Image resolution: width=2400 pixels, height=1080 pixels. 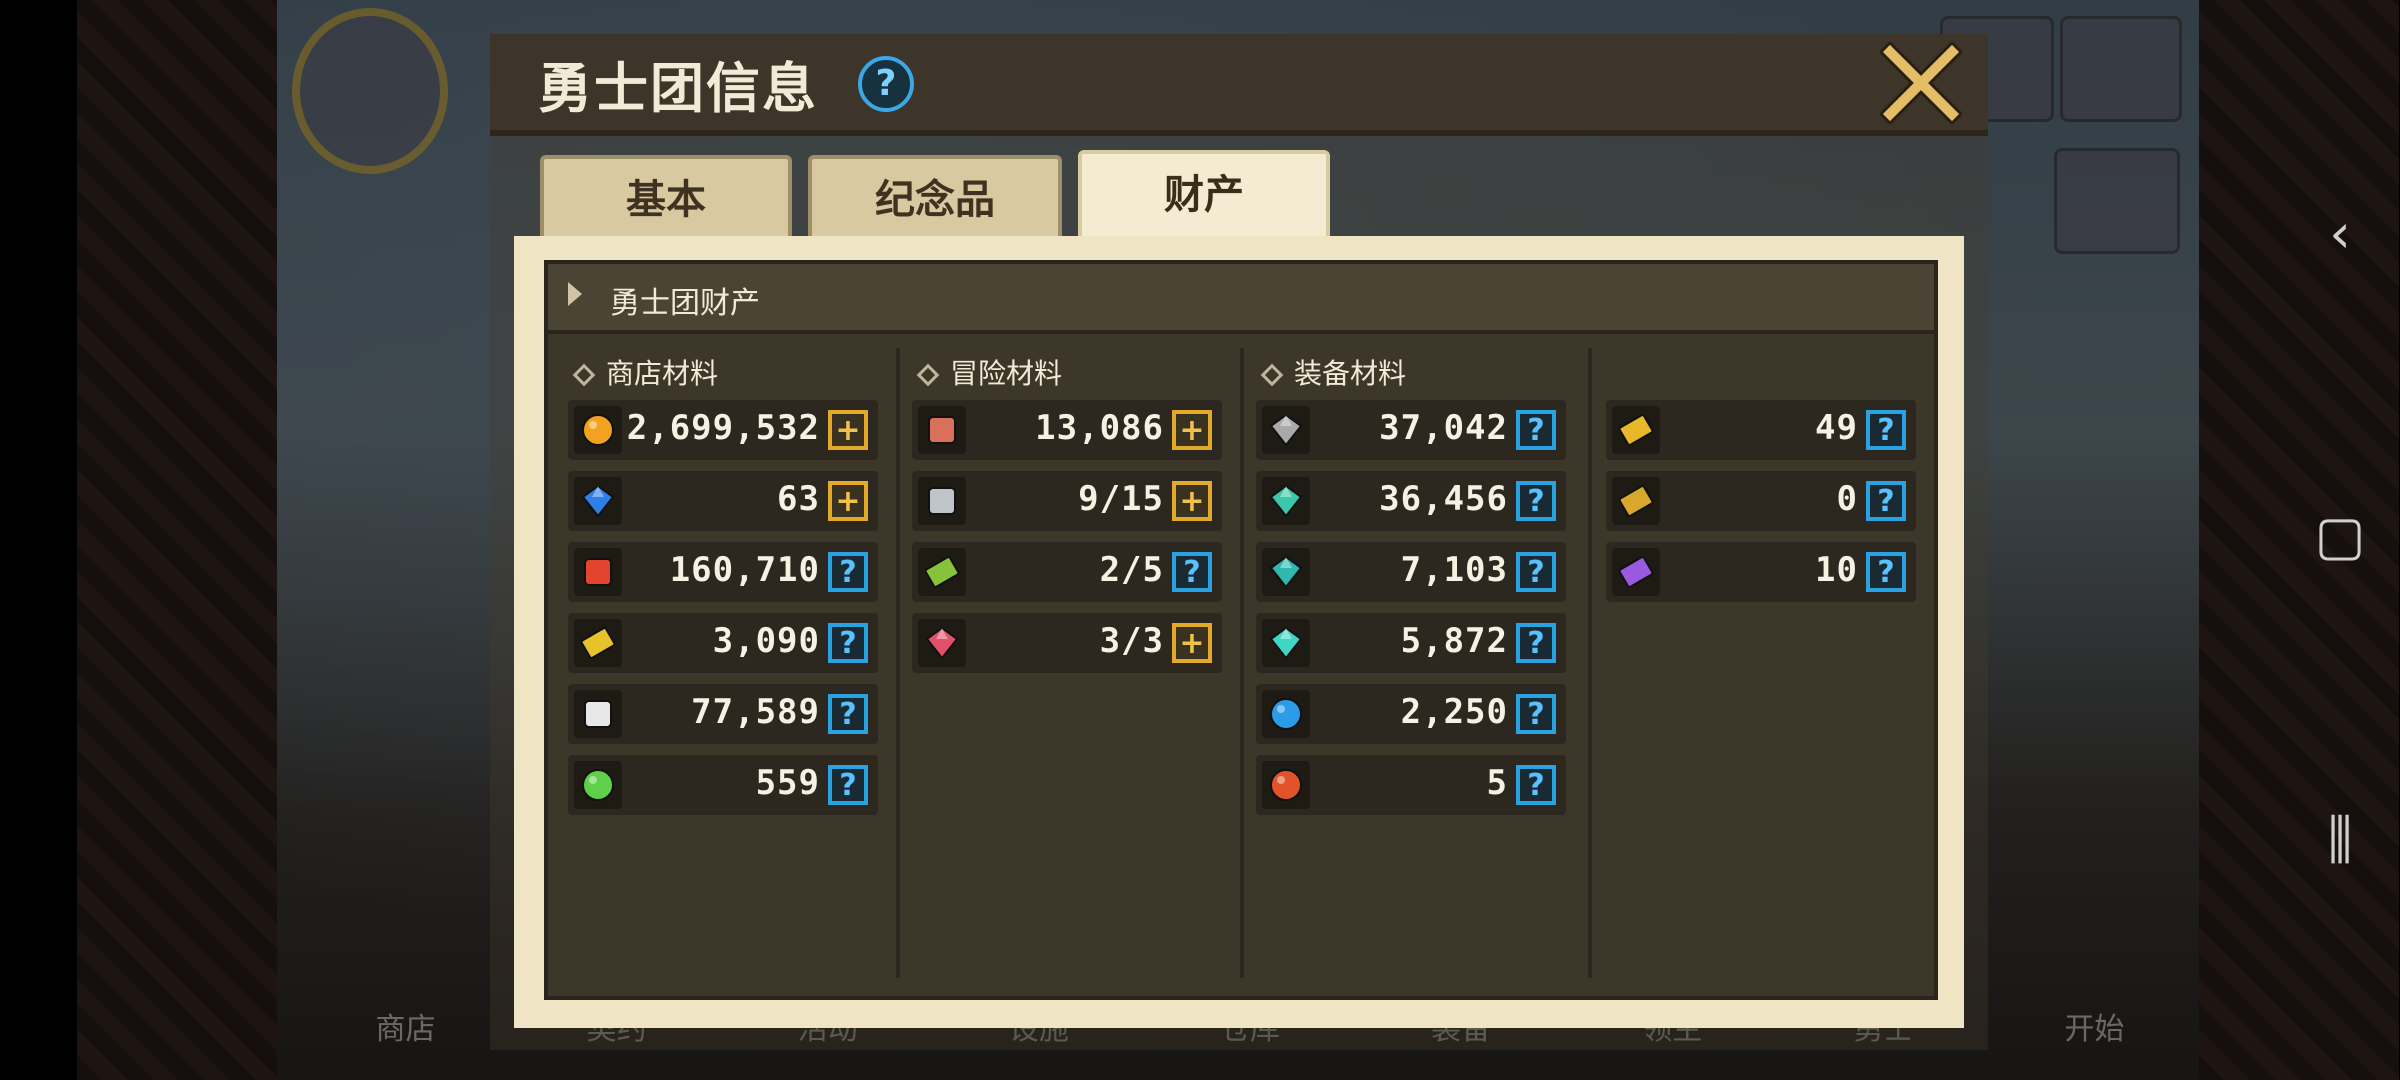 I want to click on resource-row: 49?, so click(x=1761, y=430).